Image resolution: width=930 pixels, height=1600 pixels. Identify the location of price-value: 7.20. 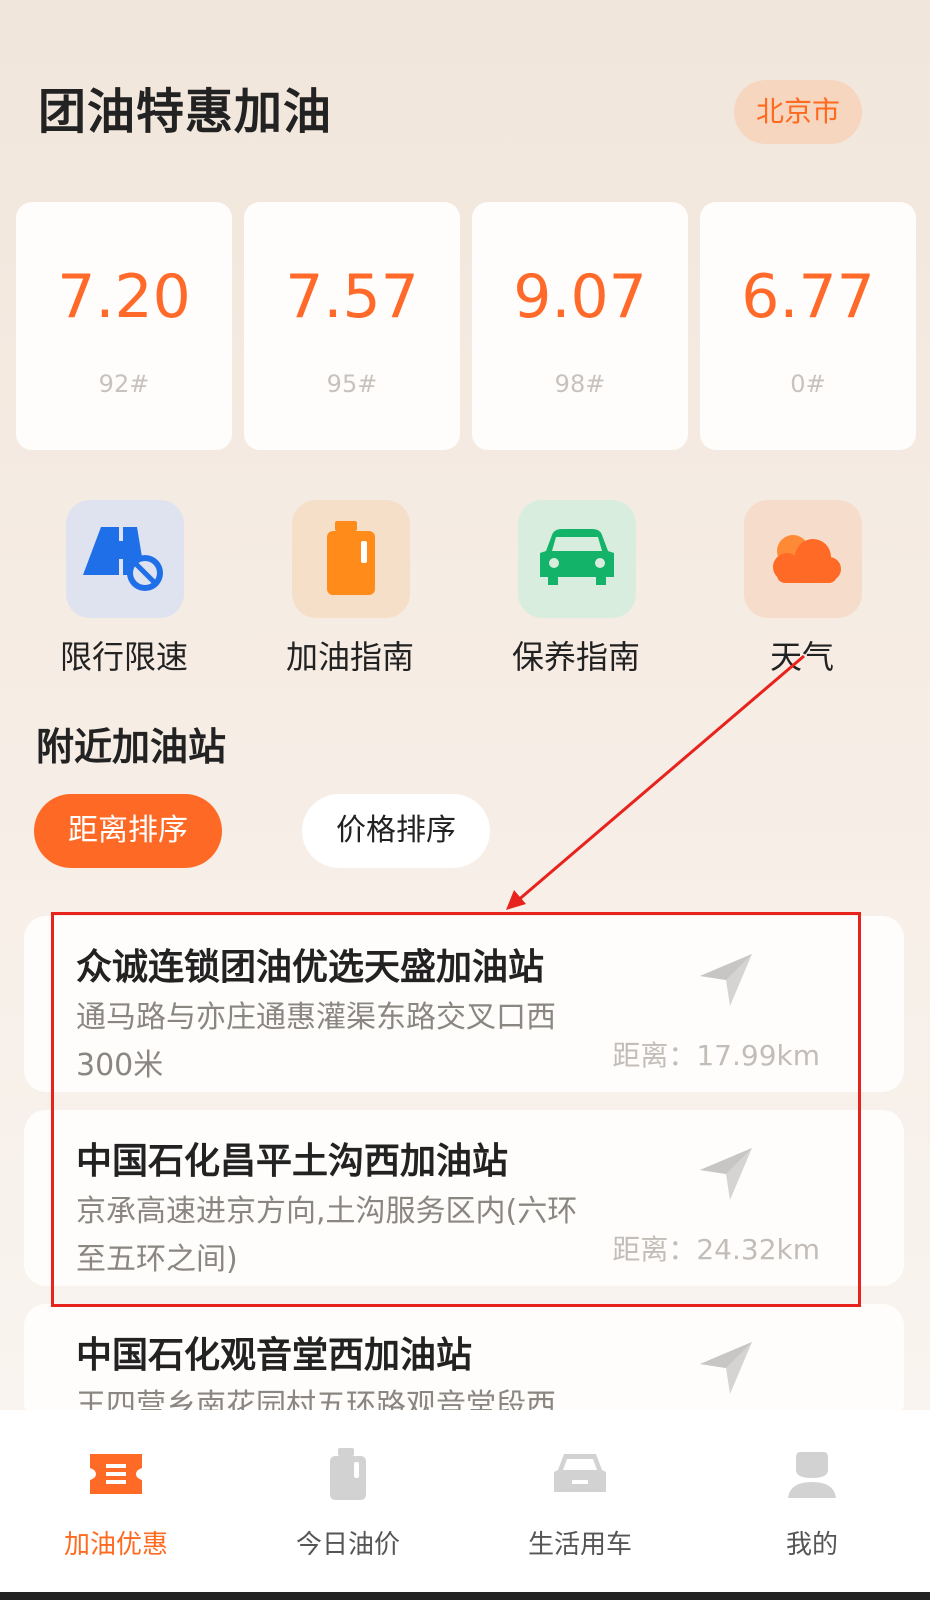
(124, 297).